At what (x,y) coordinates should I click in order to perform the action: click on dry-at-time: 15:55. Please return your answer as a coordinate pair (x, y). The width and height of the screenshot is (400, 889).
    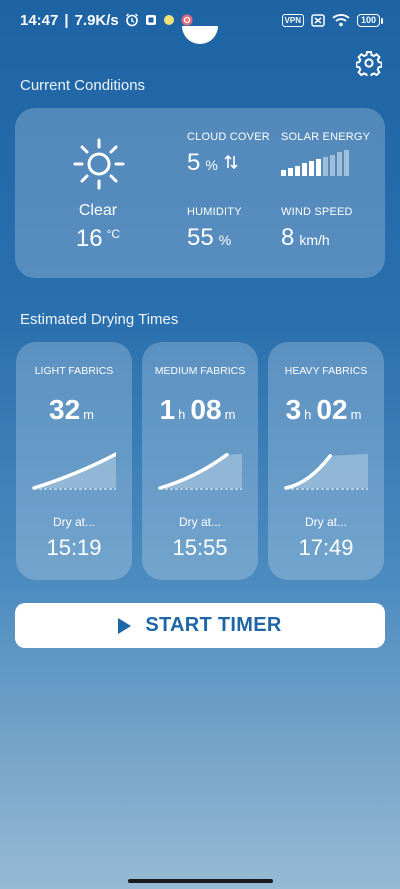
    Looking at the image, I should click on (200, 547).